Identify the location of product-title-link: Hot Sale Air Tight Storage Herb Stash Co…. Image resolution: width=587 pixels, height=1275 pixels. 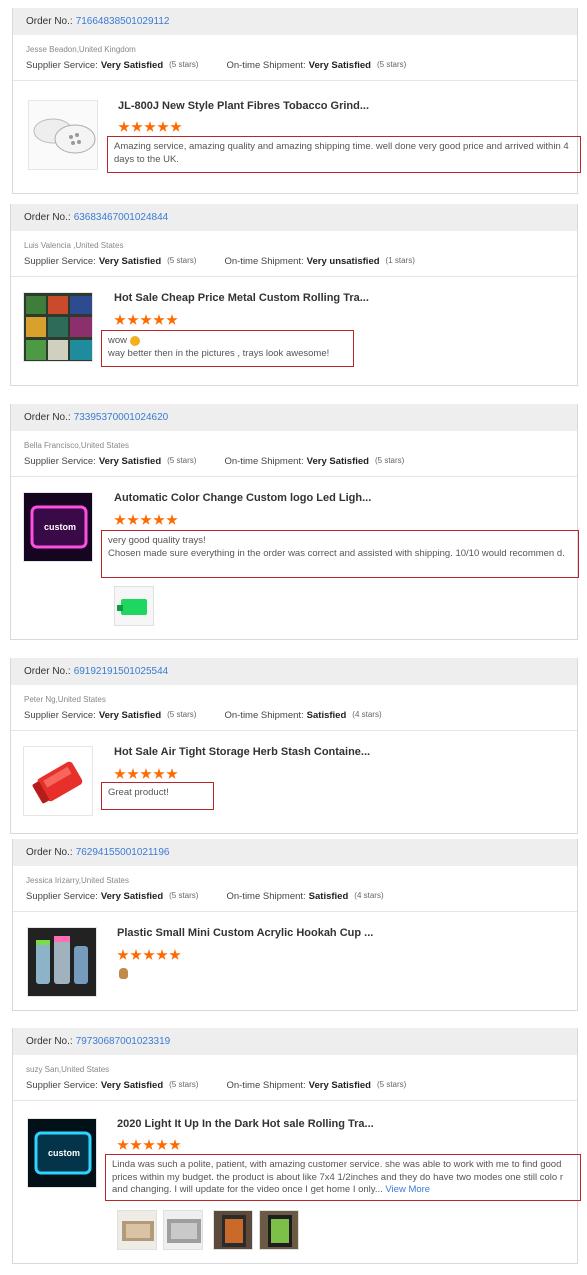
(242, 752).